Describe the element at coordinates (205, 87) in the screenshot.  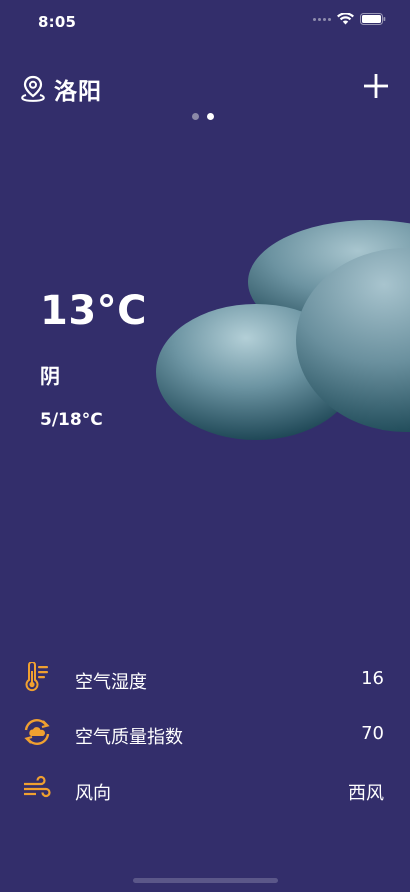
I see `header: 洛阳` at that location.